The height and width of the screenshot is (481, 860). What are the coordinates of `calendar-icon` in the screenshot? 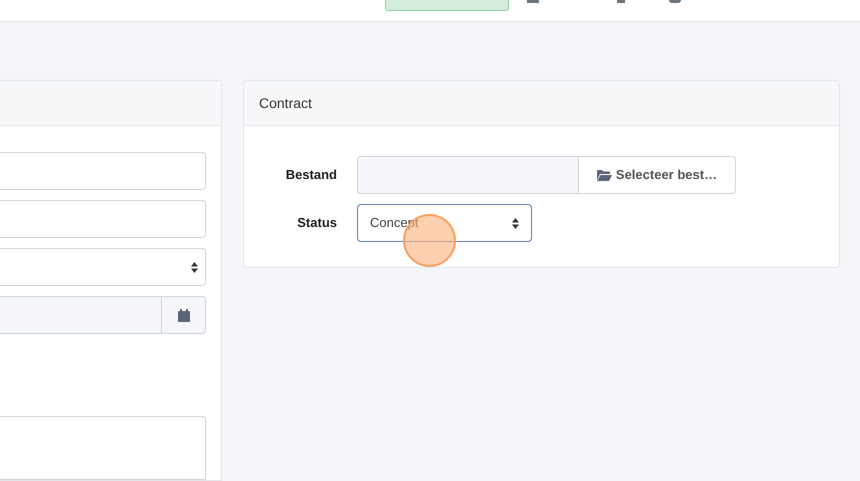 It's located at (184, 315).